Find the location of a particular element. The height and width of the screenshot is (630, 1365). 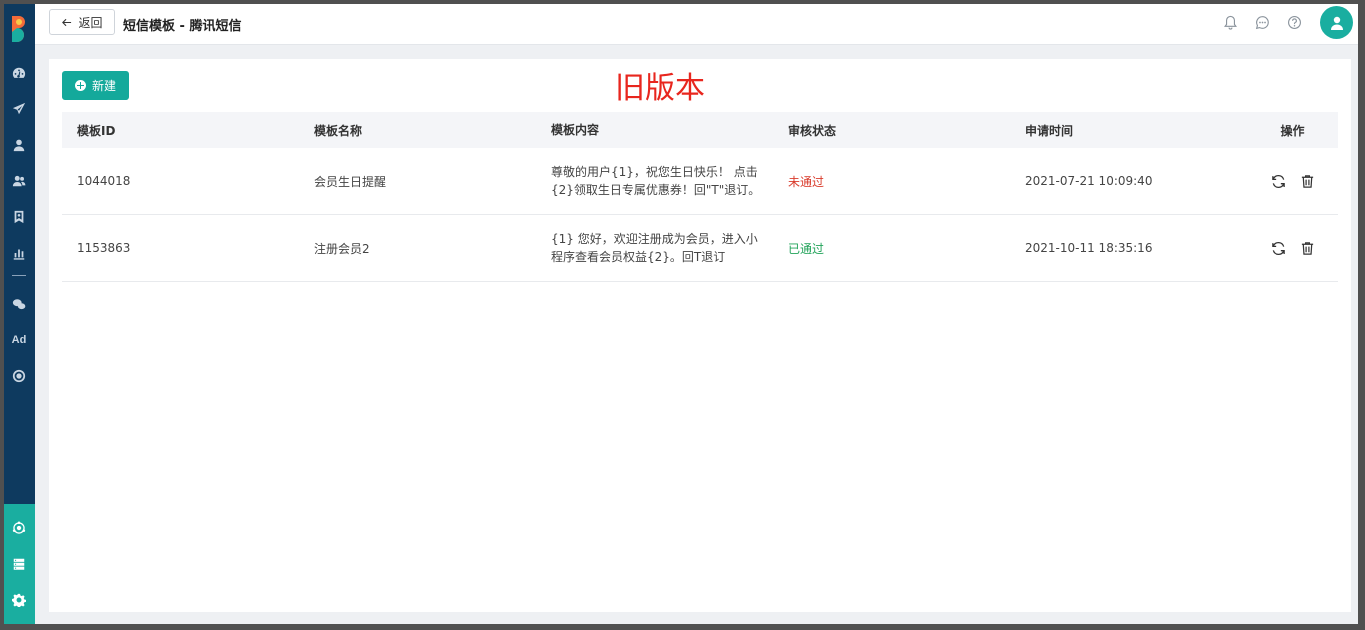

template-content-line: {2}领取生日专属优惠券！回"T"退订。 is located at coordinates (656, 190).